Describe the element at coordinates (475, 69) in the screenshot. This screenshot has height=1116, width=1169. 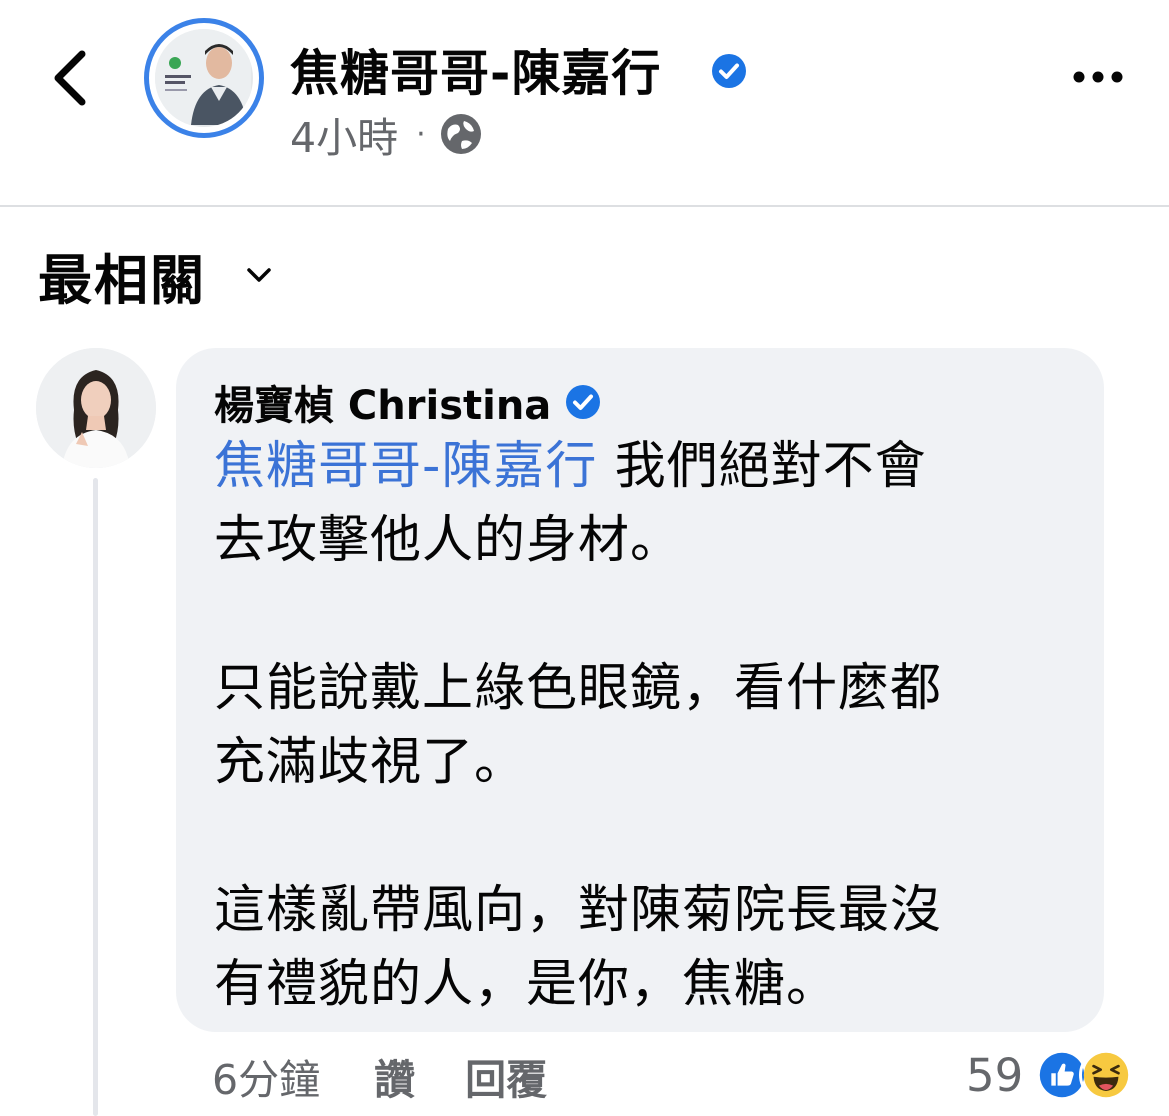
I see `page-name: 焦糖哥哥-陳嘉行` at that location.